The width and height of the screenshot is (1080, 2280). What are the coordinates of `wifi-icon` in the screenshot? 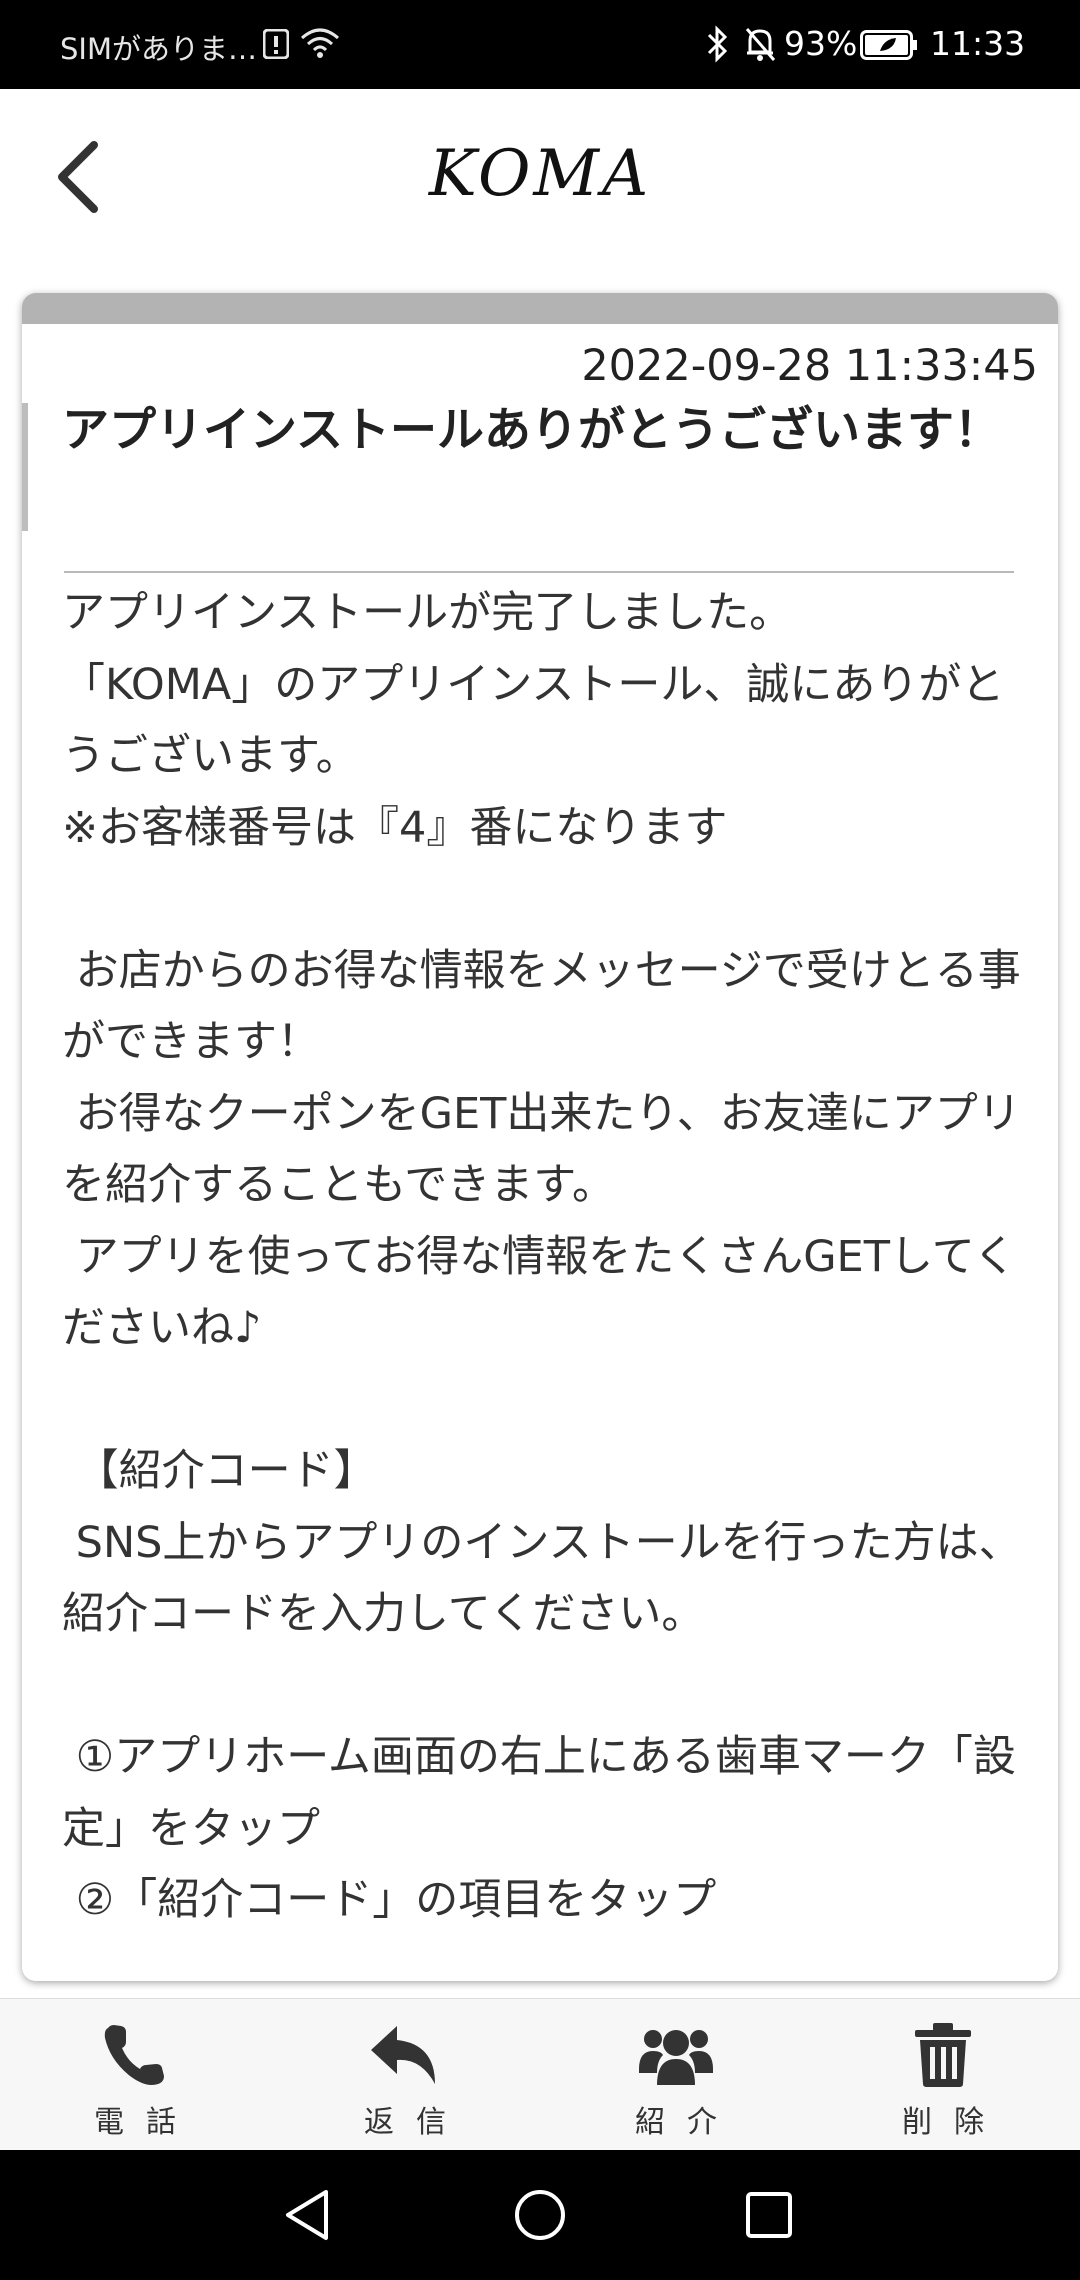 It's located at (320, 45).